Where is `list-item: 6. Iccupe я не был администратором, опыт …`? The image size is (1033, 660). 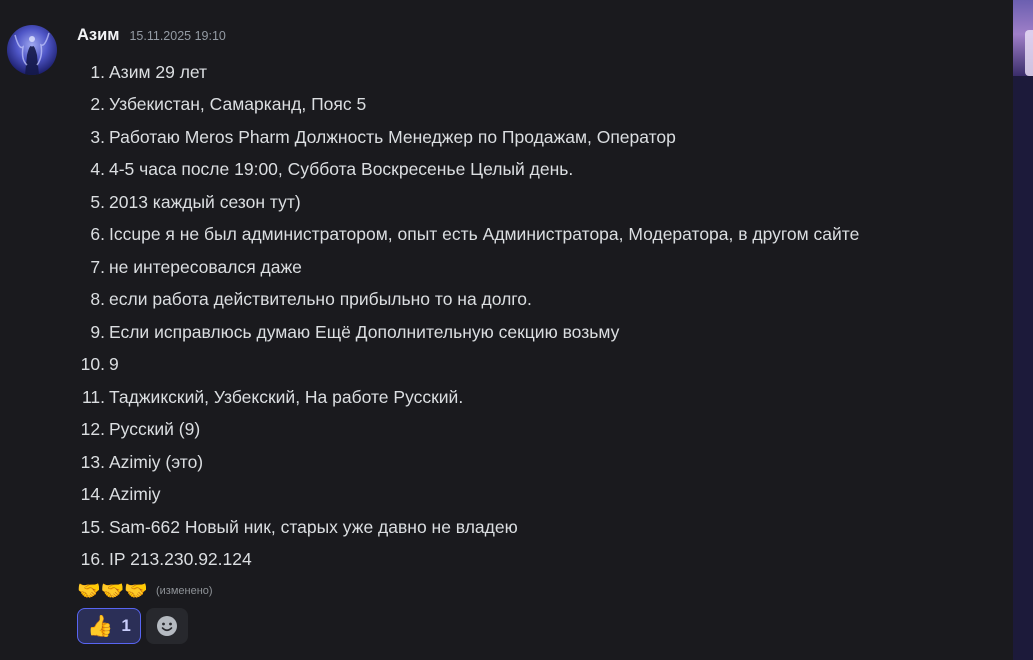 list-item: 6. Iccupe я не был администратором, опыт … is located at coordinates (468, 235).